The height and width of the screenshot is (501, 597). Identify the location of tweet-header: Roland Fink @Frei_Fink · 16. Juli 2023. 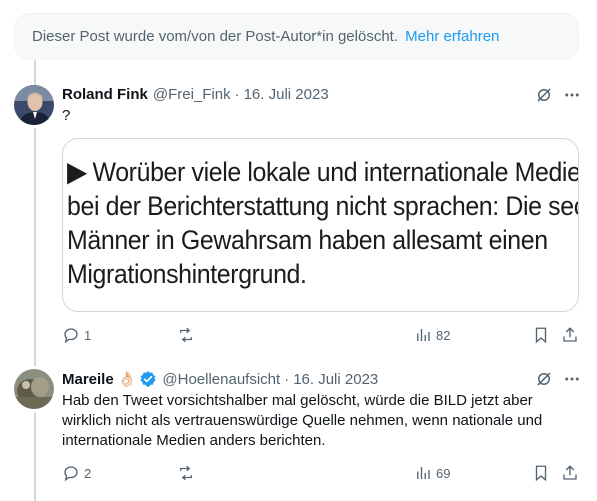
(195, 94).